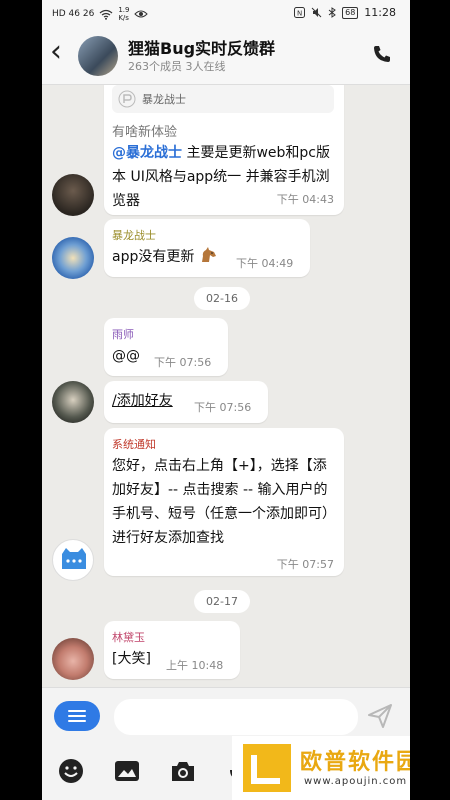  I want to click on message-time: 上午 10:48, so click(195, 665).